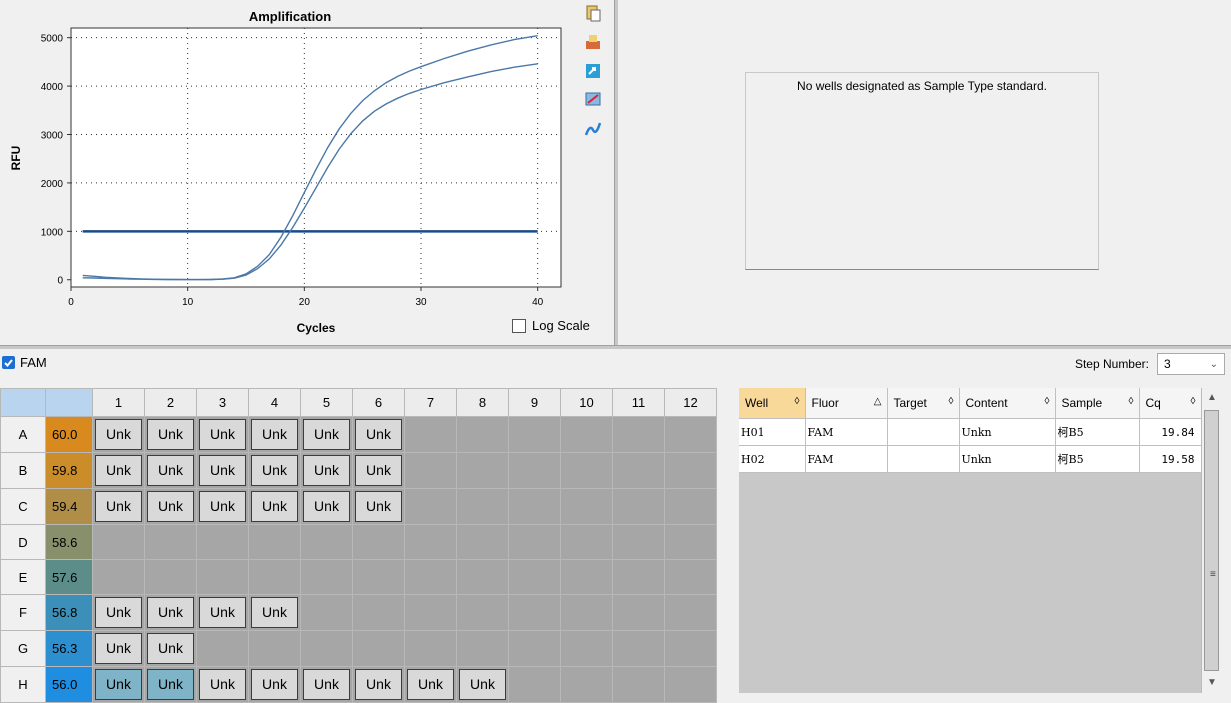  Describe the element at coordinates (69, 402) in the screenshot. I see `temperature-header` at that location.